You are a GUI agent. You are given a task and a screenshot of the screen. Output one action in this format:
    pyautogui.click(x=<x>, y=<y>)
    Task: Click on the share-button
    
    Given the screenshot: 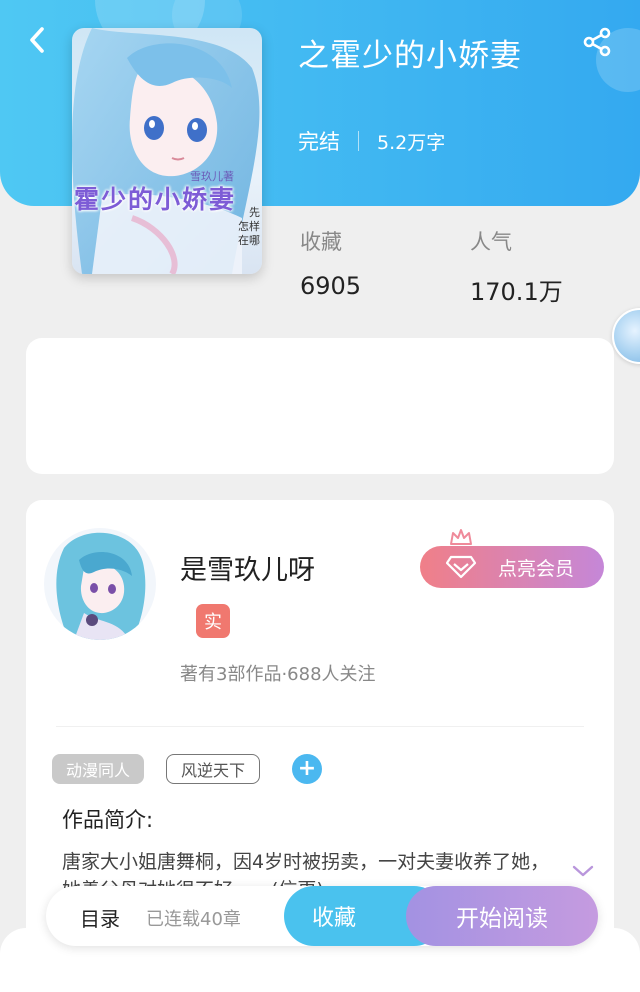 What is the action you would take?
    pyautogui.click(x=597, y=42)
    